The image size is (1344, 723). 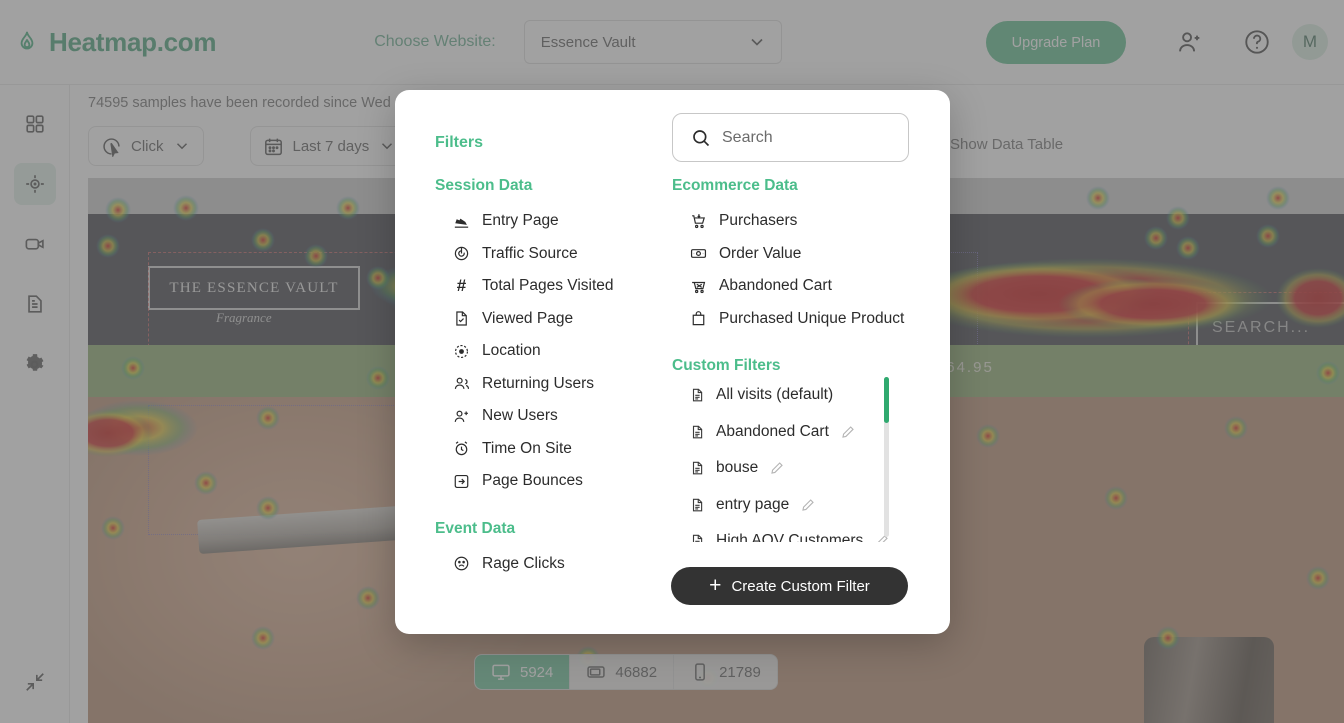 What do you see at coordinates (520, 221) in the screenshot?
I see `filter-item-label: Entry Page` at bounding box center [520, 221].